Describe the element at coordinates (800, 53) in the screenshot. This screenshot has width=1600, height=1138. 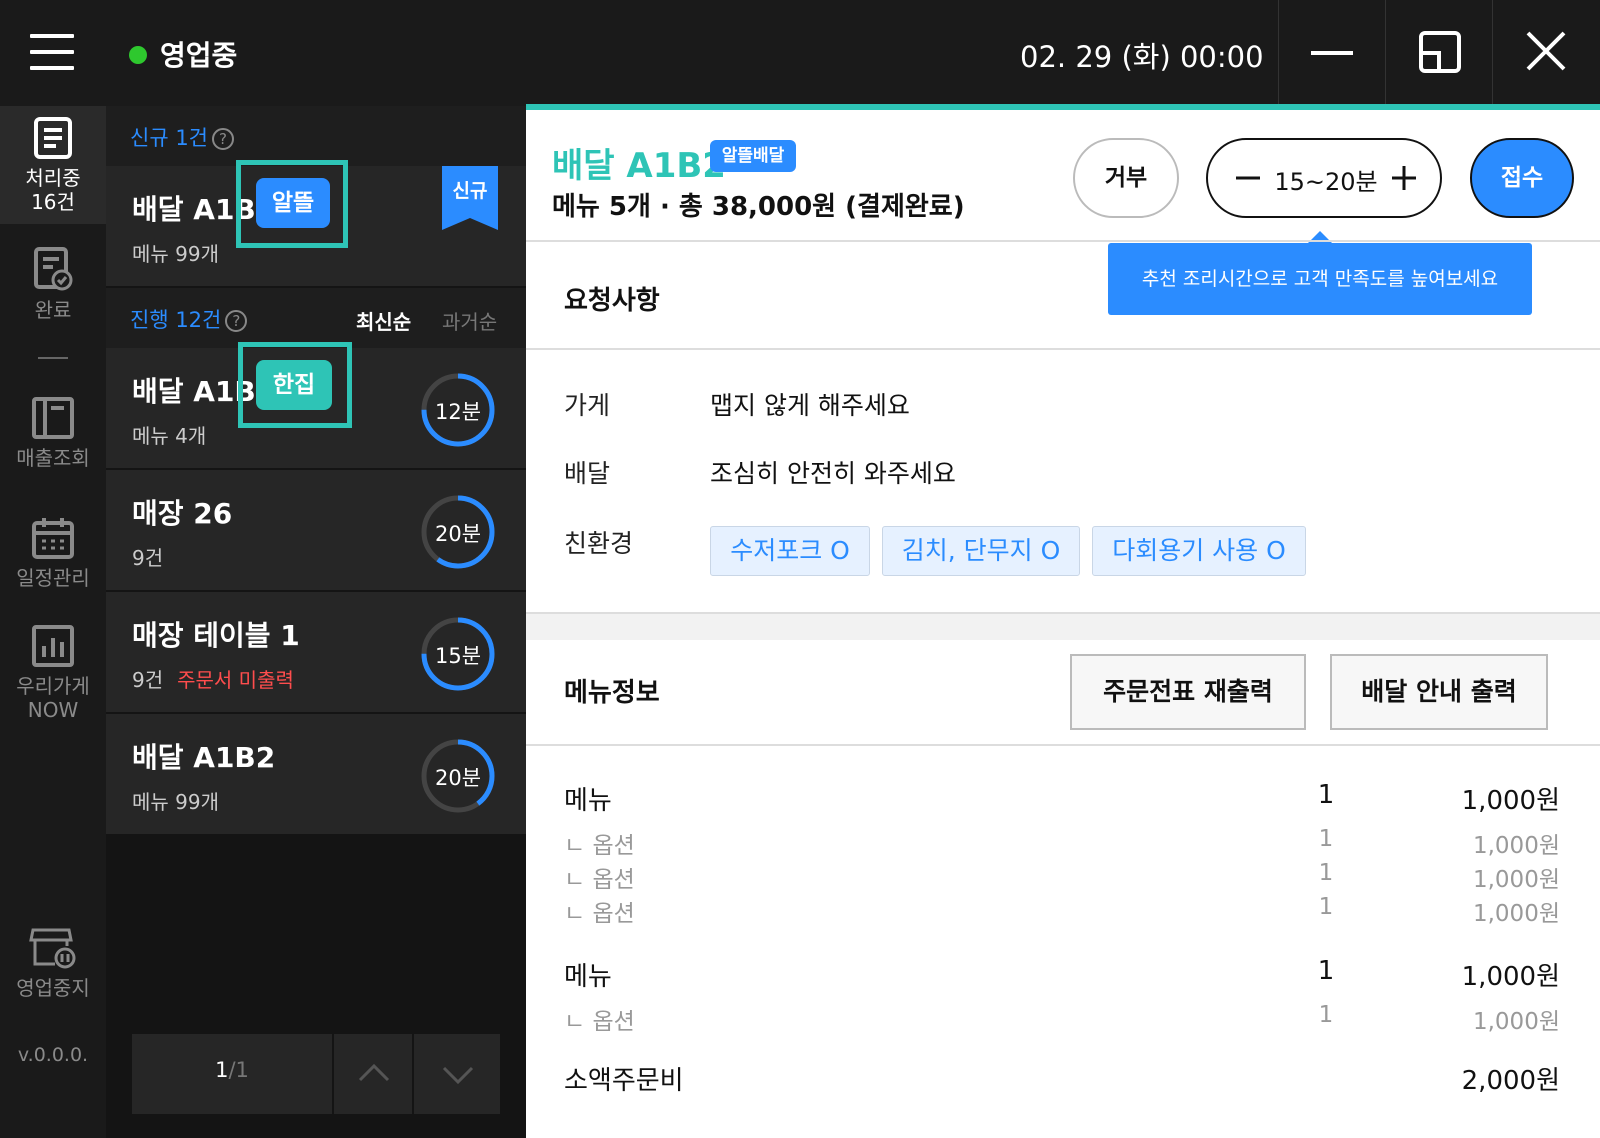
I see `top-bar: 영업중 02. 29 (화) 00:00` at that location.